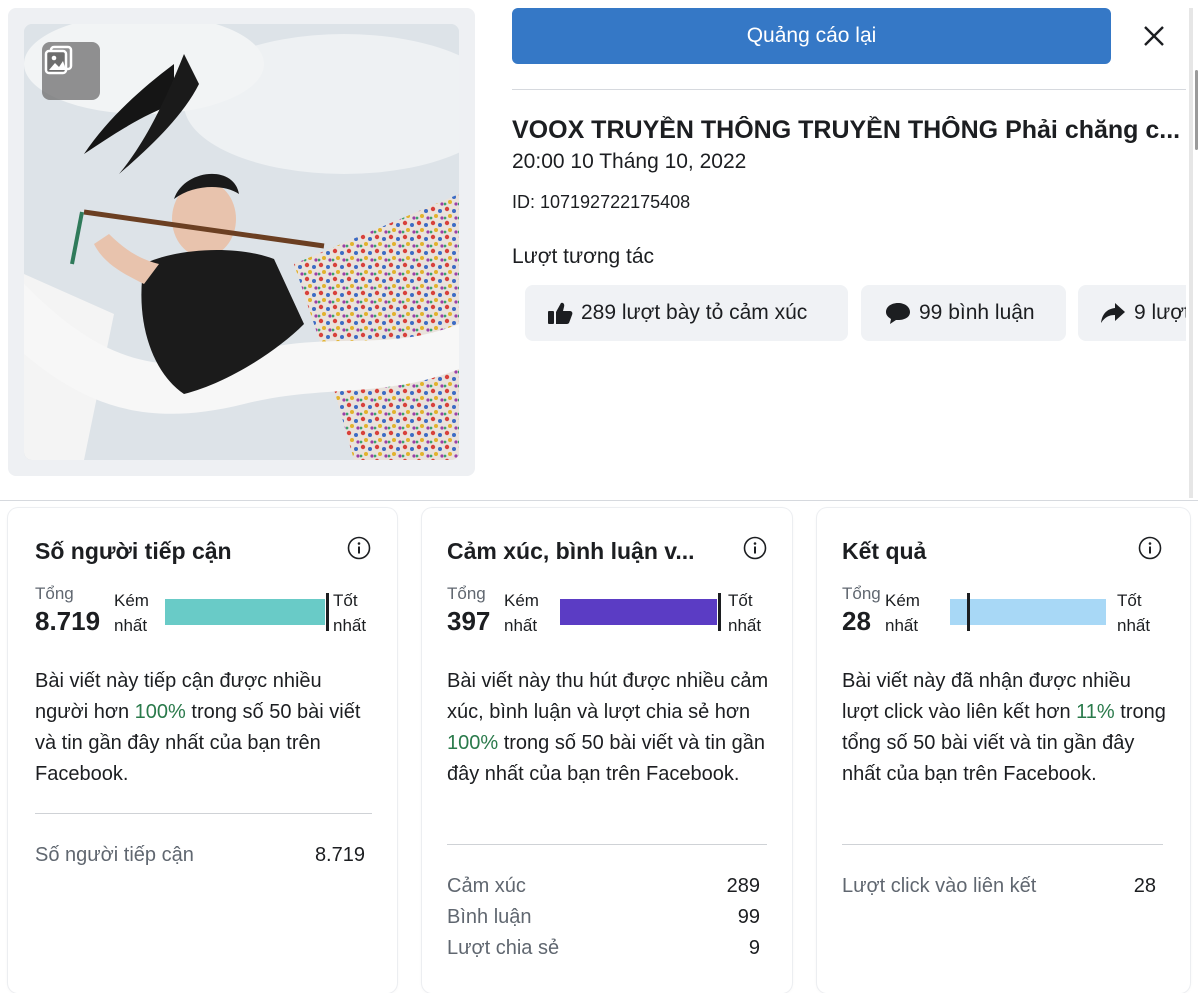 This screenshot has width=1198, height=993. Describe the element at coordinates (856, 621) in the screenshot. I see `total-value: 28` at that location.